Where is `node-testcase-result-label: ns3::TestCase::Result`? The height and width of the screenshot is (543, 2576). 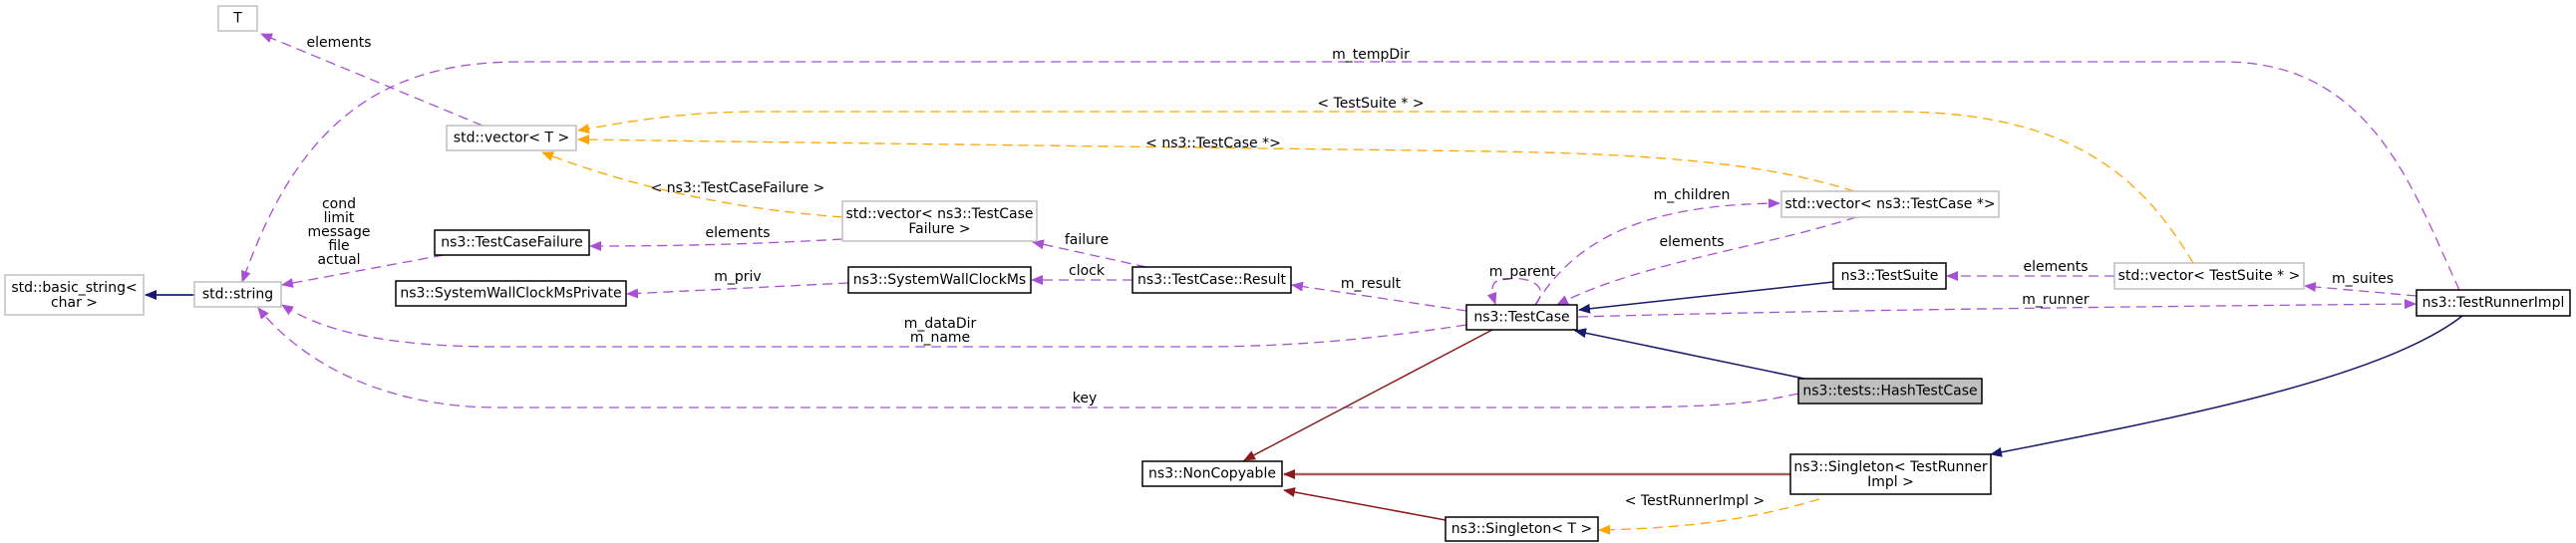
node-testcase-result-label: ns3::TestCase::Result is located at coordinates (1212, 280).